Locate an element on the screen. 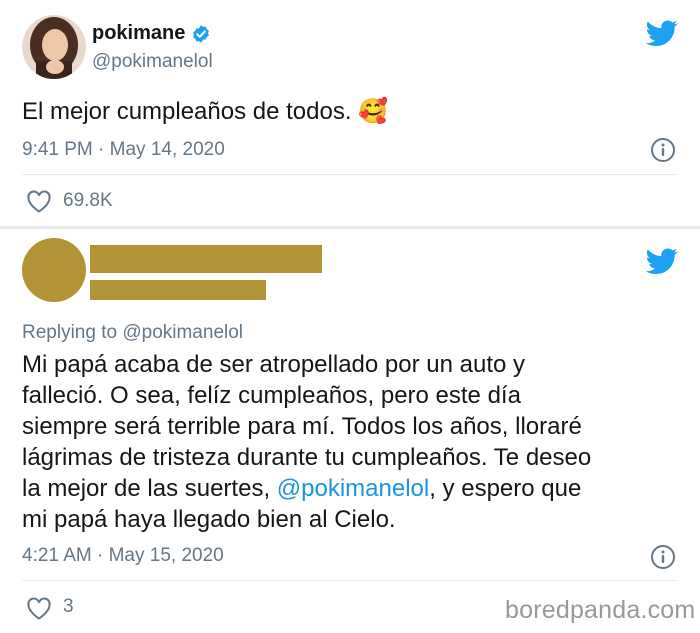  mention-link: @pokimanelol is located at coordinates (353, 488).